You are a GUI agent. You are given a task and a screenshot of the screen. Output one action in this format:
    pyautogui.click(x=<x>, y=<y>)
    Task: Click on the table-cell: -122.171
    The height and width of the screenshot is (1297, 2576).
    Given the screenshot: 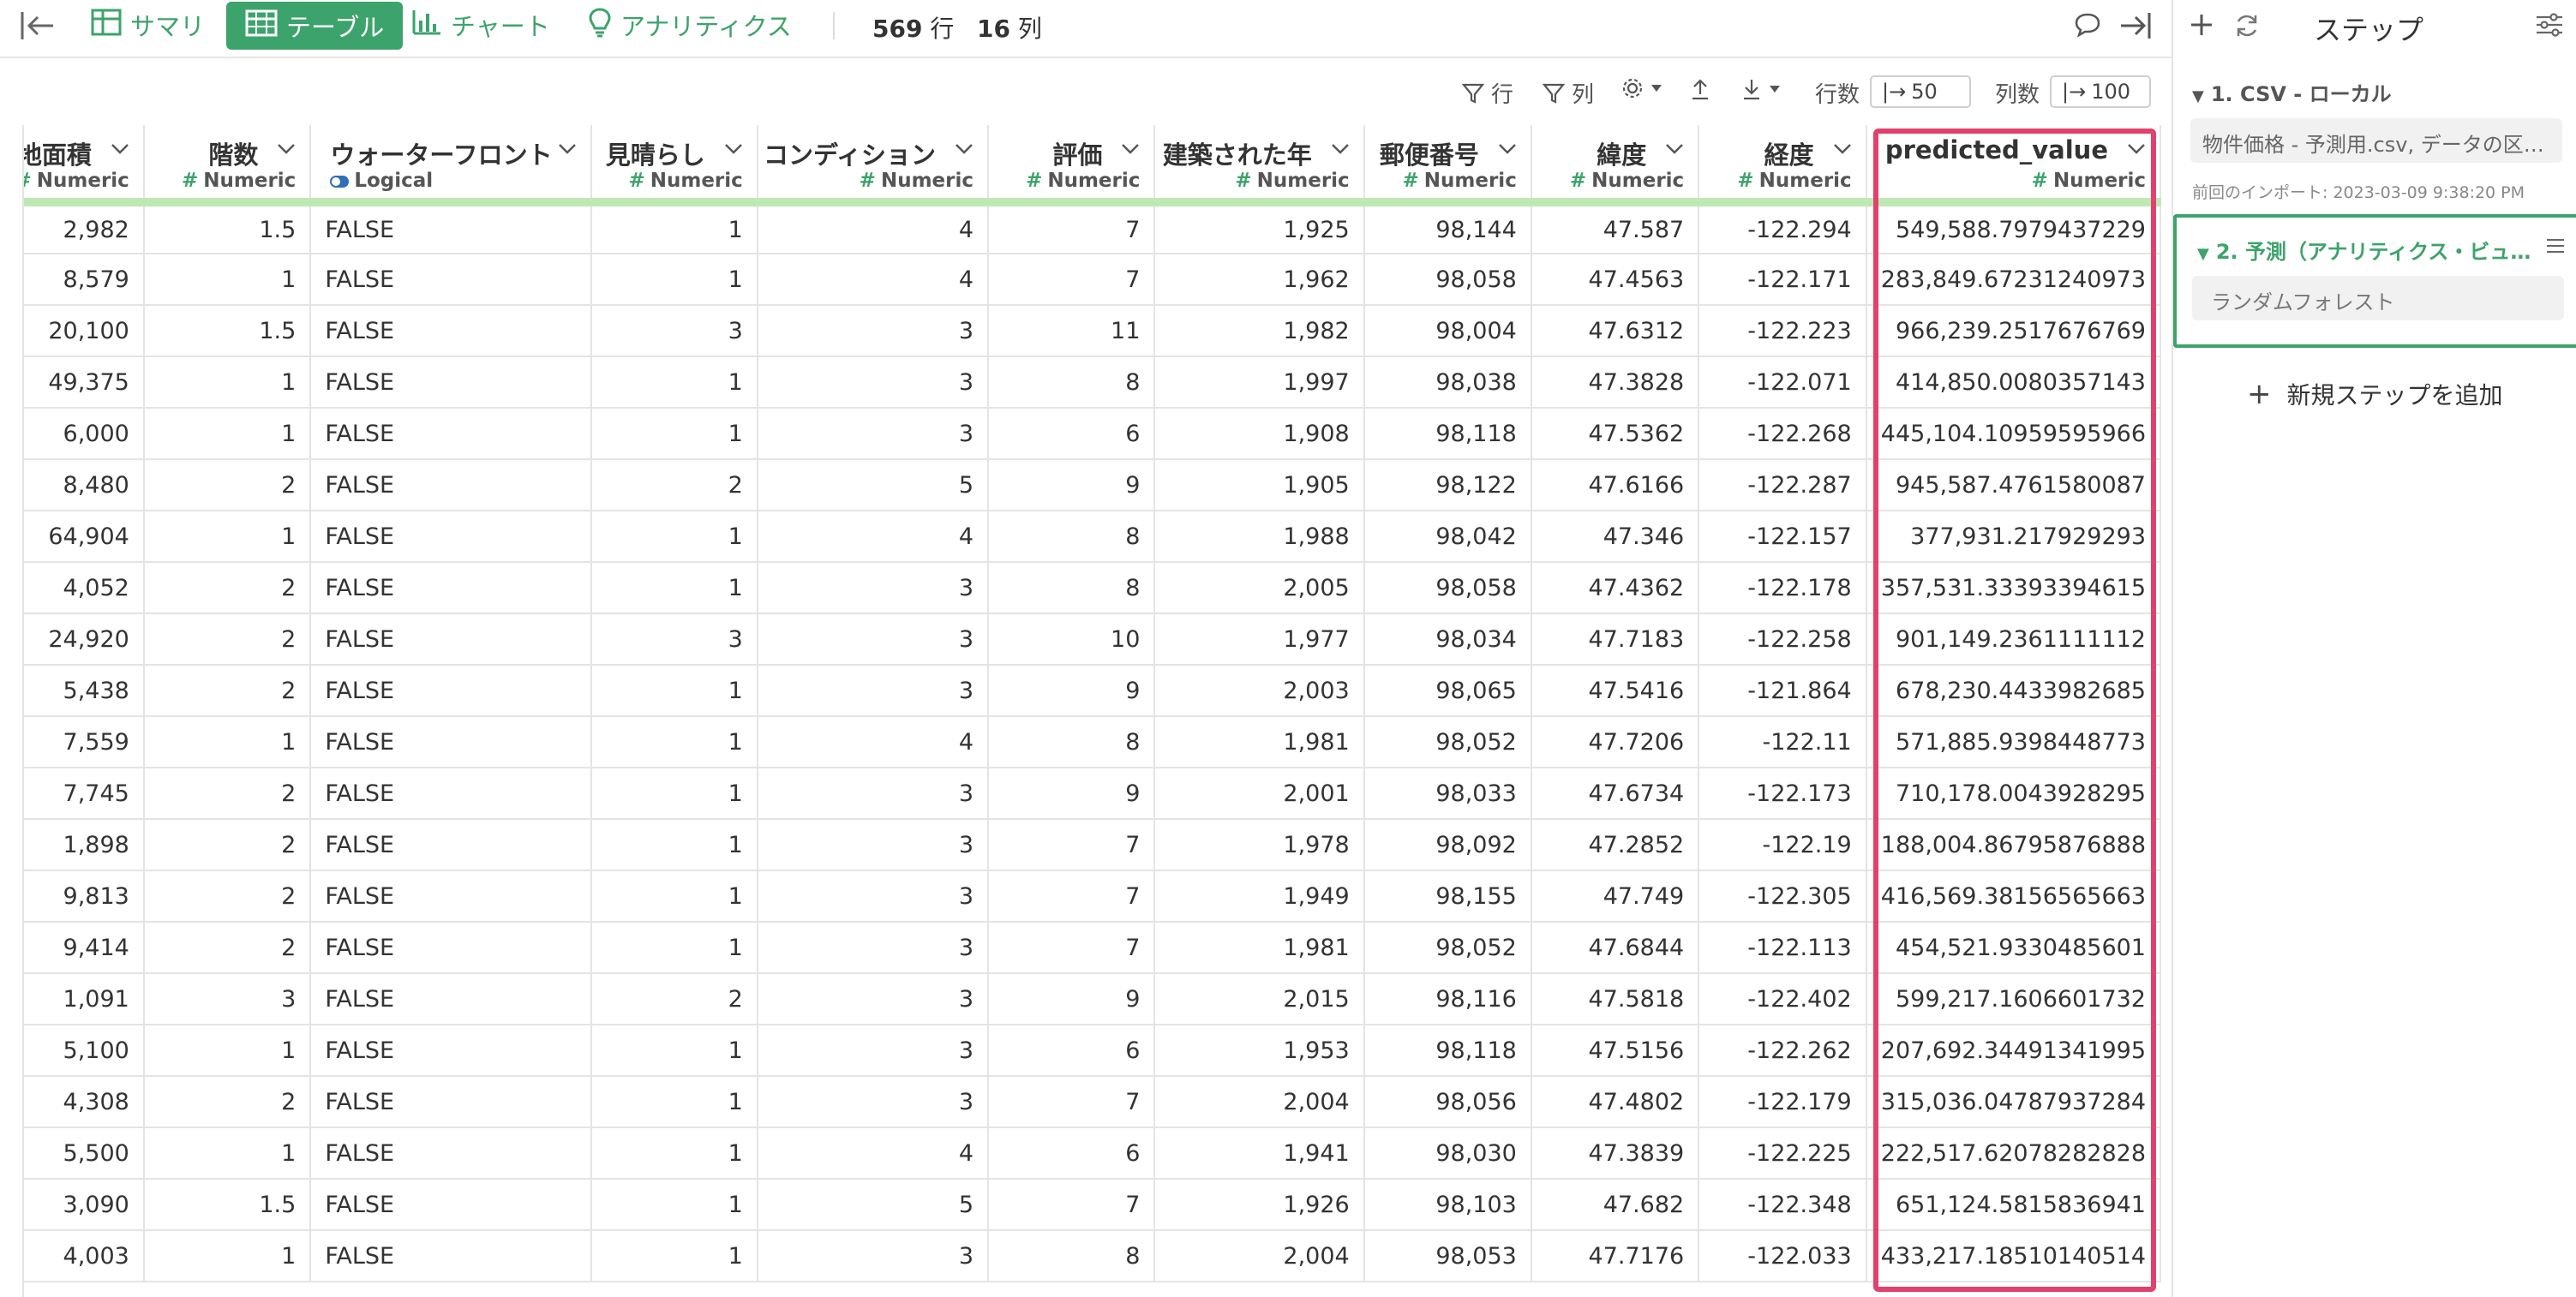 What is the action you would take?
    pyautogui.click(x=1782, y=280)
    